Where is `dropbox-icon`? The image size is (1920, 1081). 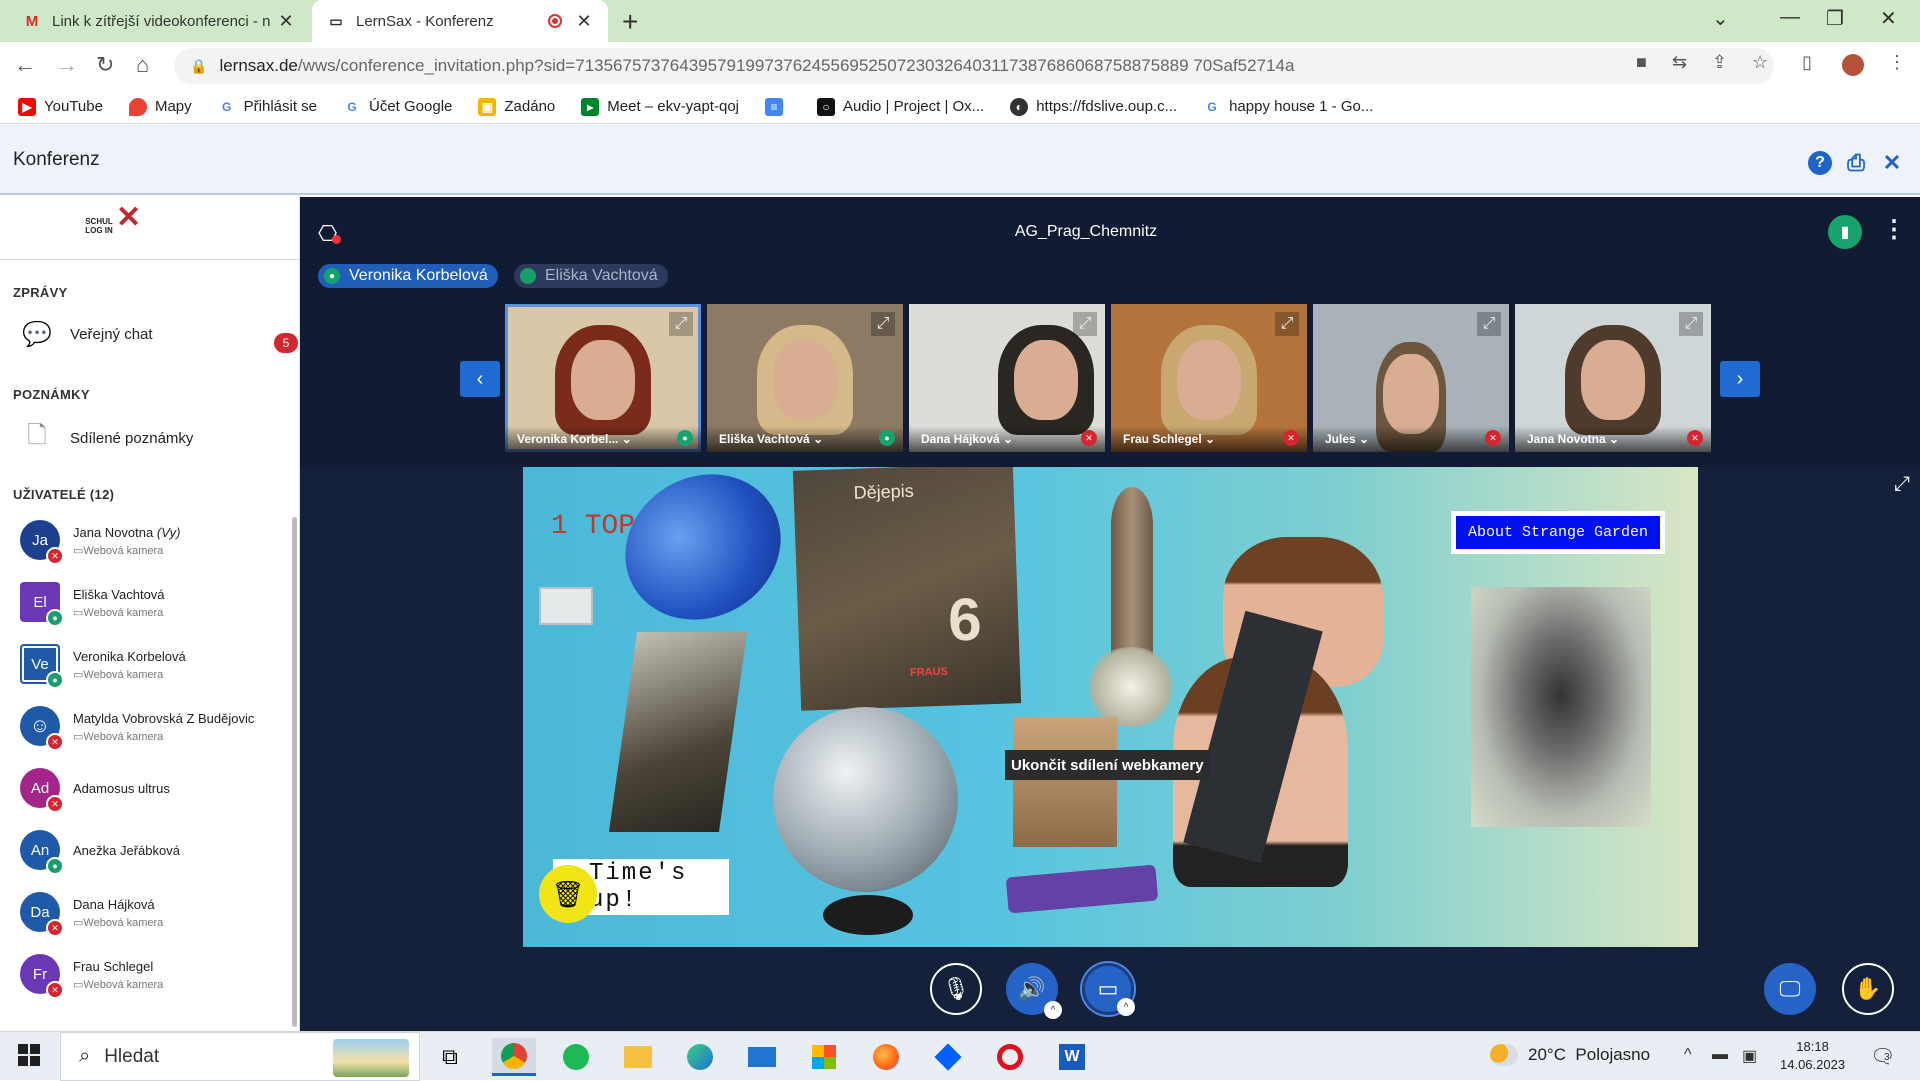
dropbox-icon is located at coordinates (948, 1057).